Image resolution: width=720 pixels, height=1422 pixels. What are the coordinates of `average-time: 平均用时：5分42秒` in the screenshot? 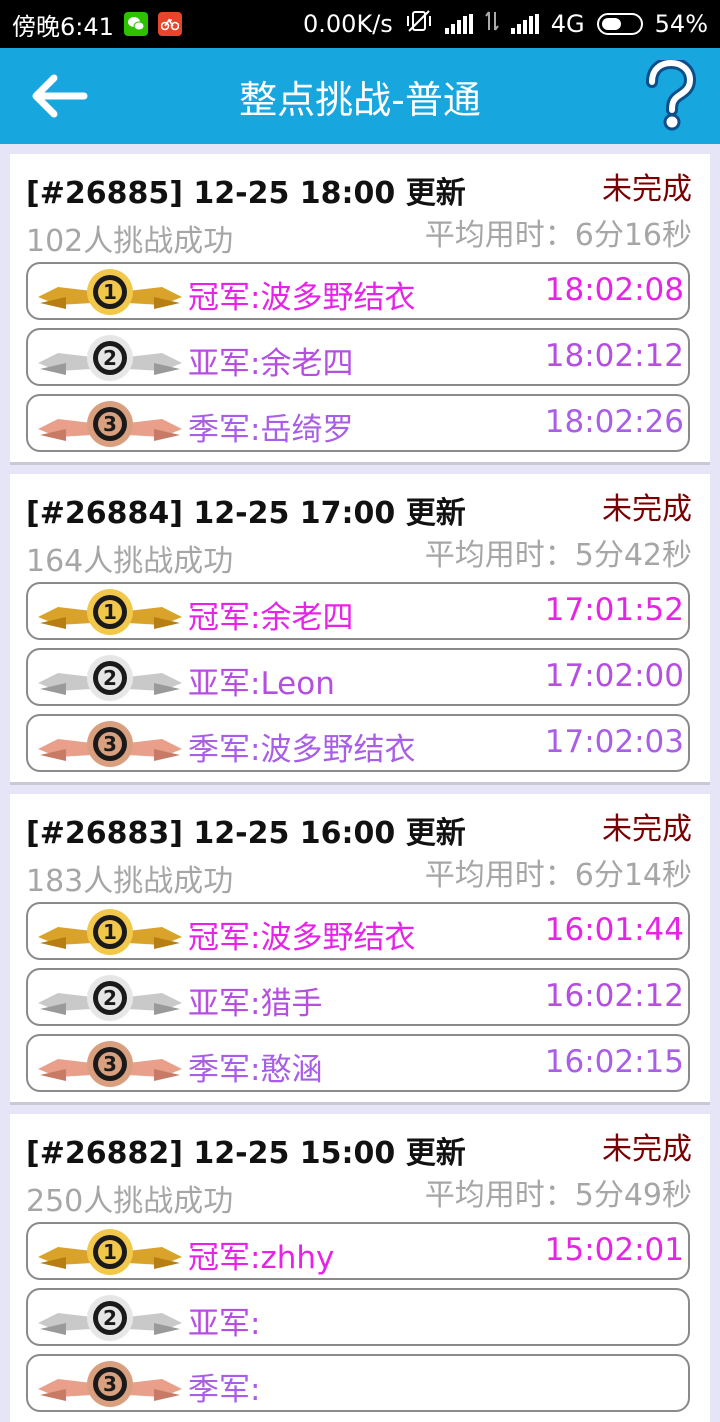 It's located at (558, 555).